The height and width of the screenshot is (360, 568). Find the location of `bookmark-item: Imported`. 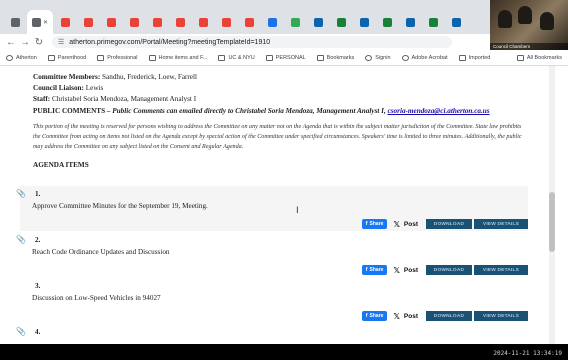

bookmark-item: Imported is located at coordinates (474, 57).